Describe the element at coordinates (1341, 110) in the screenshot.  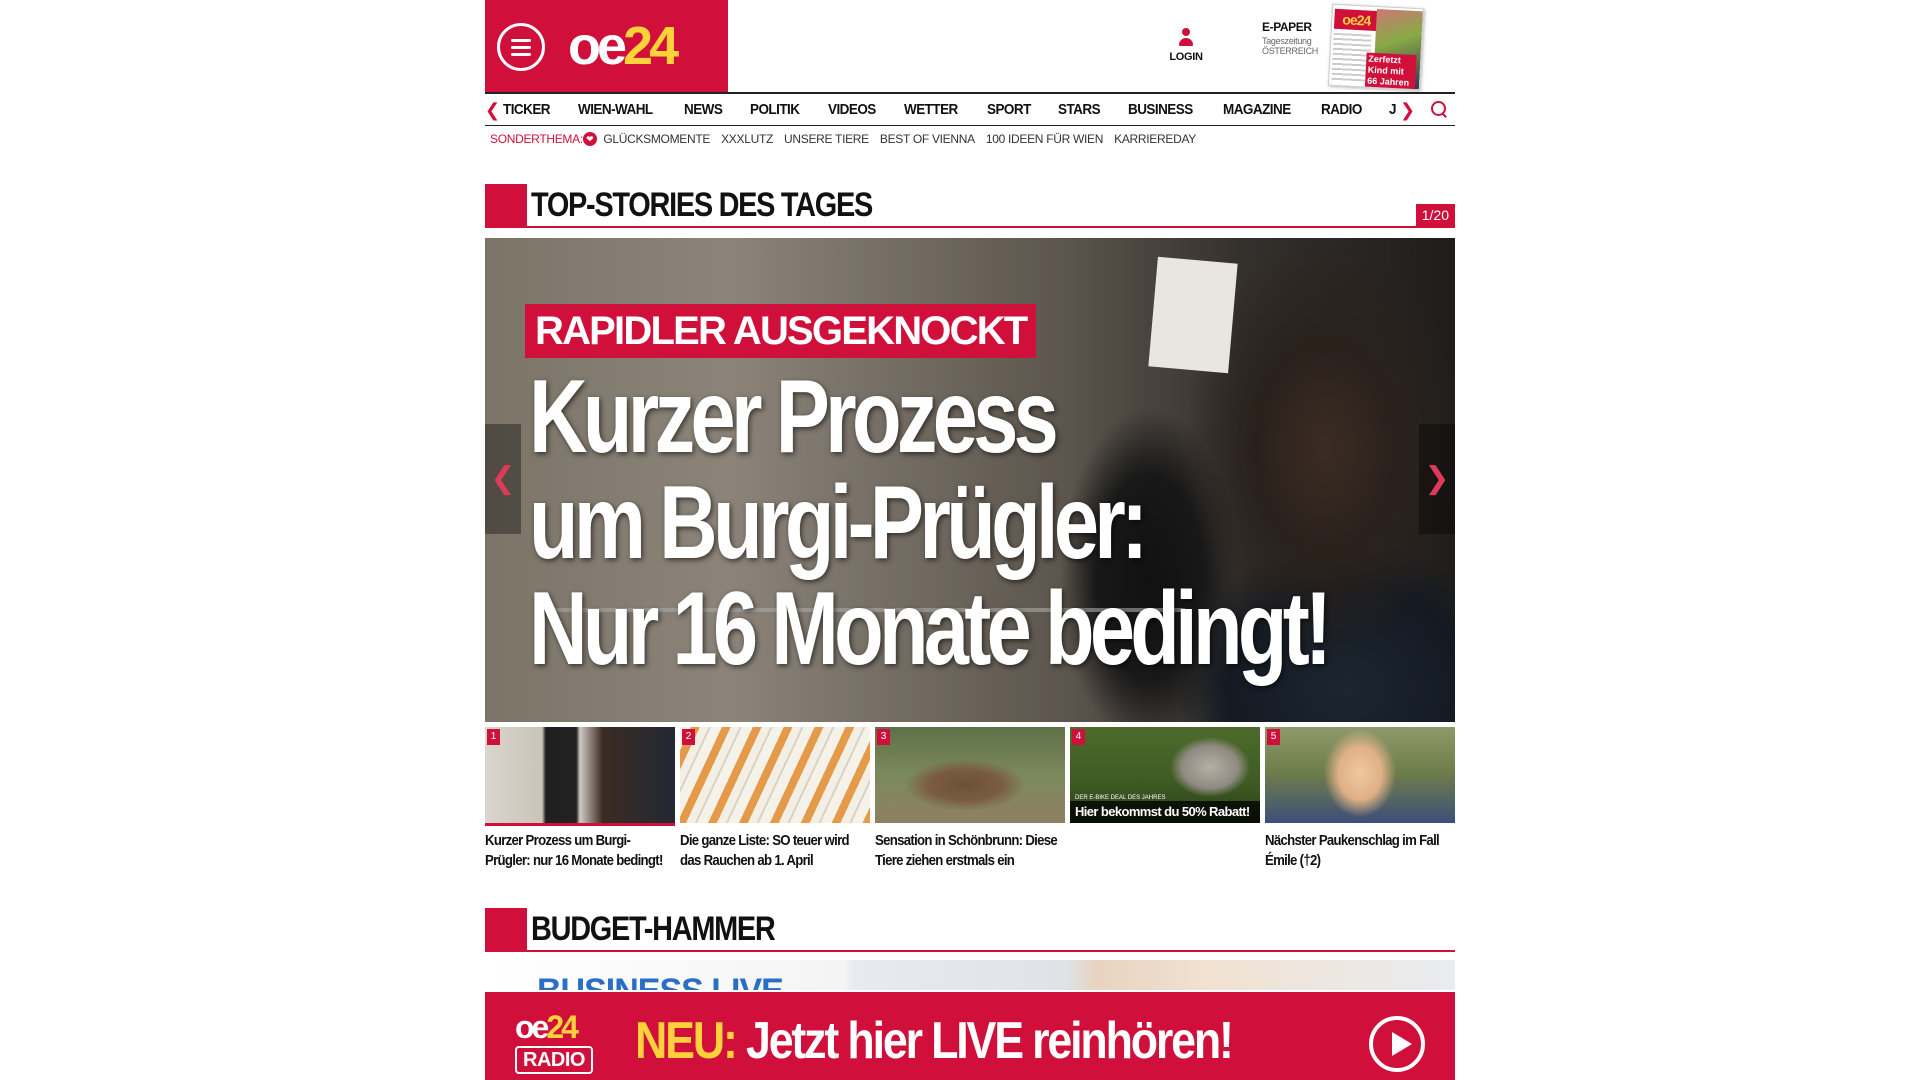
I see `nav-item-radio: RADIO` at that location.